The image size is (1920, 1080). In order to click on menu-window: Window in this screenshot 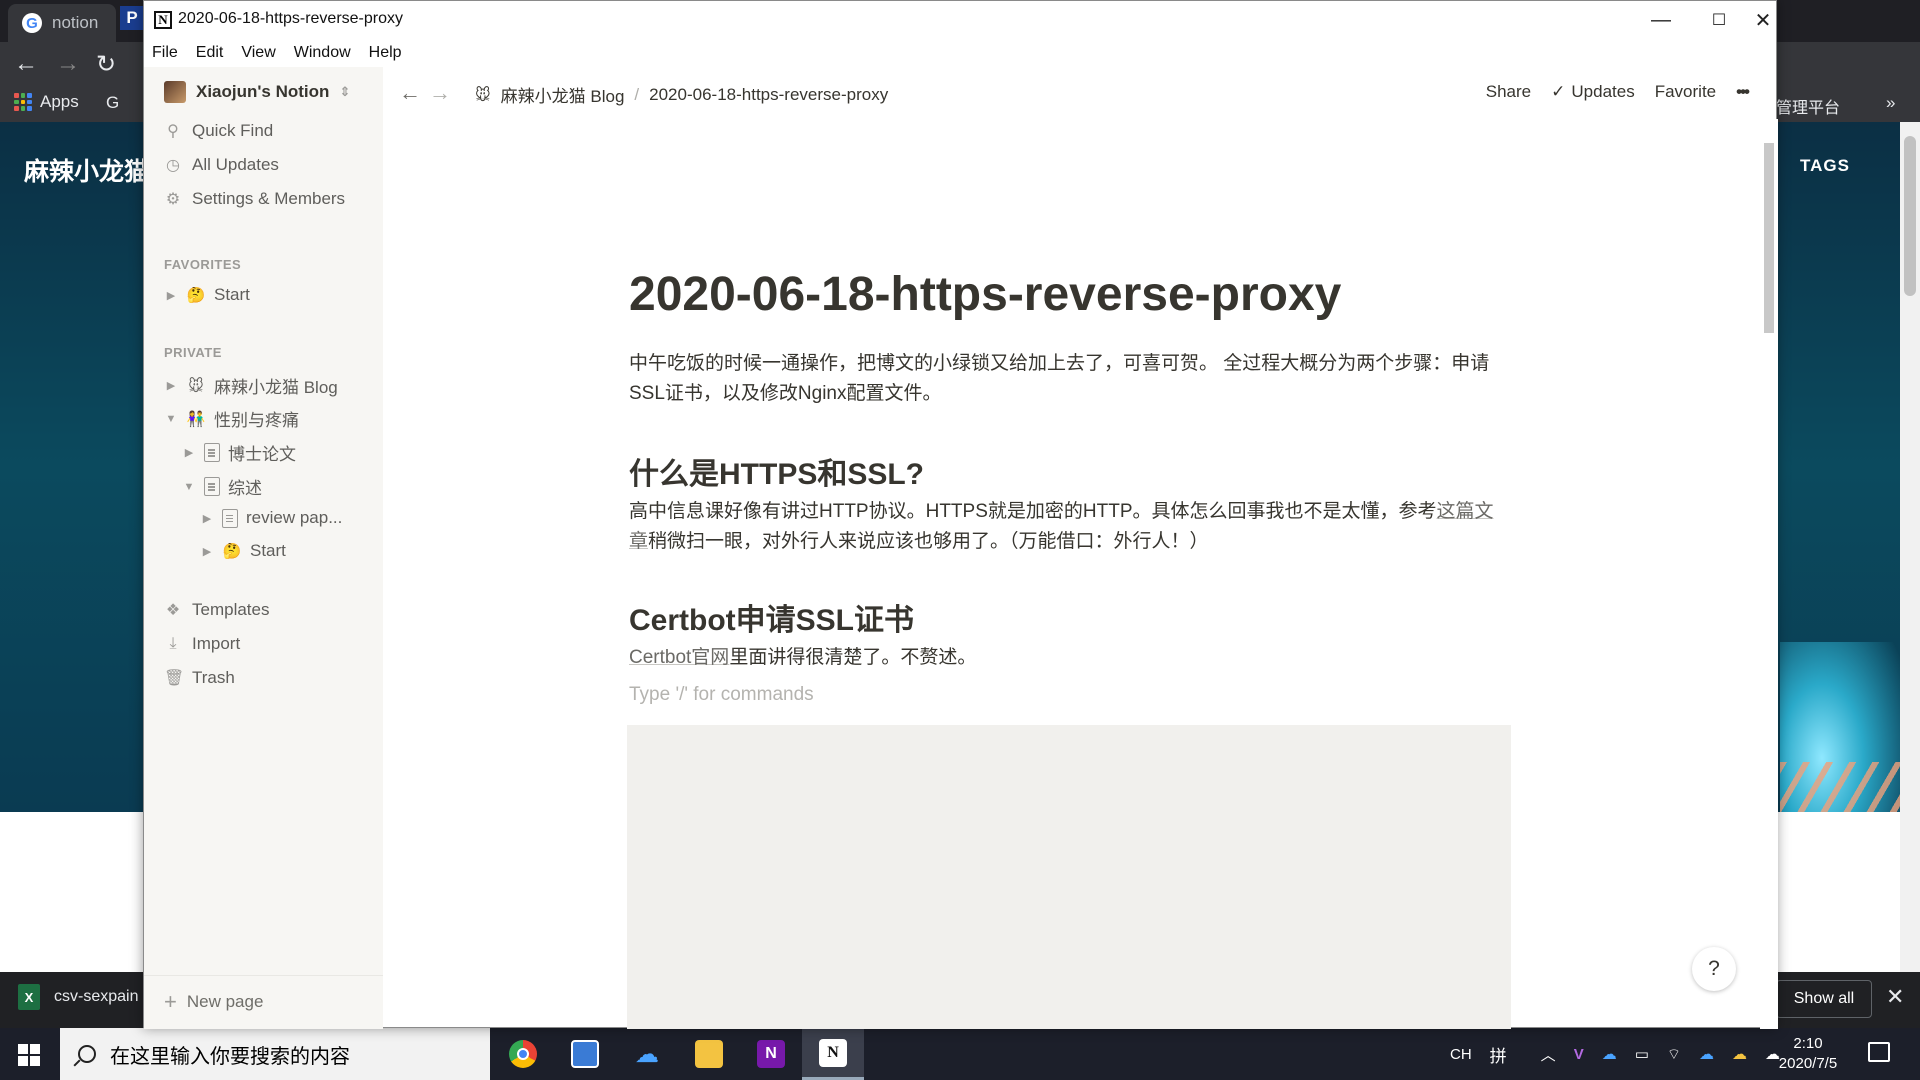, I will do `click(322, 53)`.